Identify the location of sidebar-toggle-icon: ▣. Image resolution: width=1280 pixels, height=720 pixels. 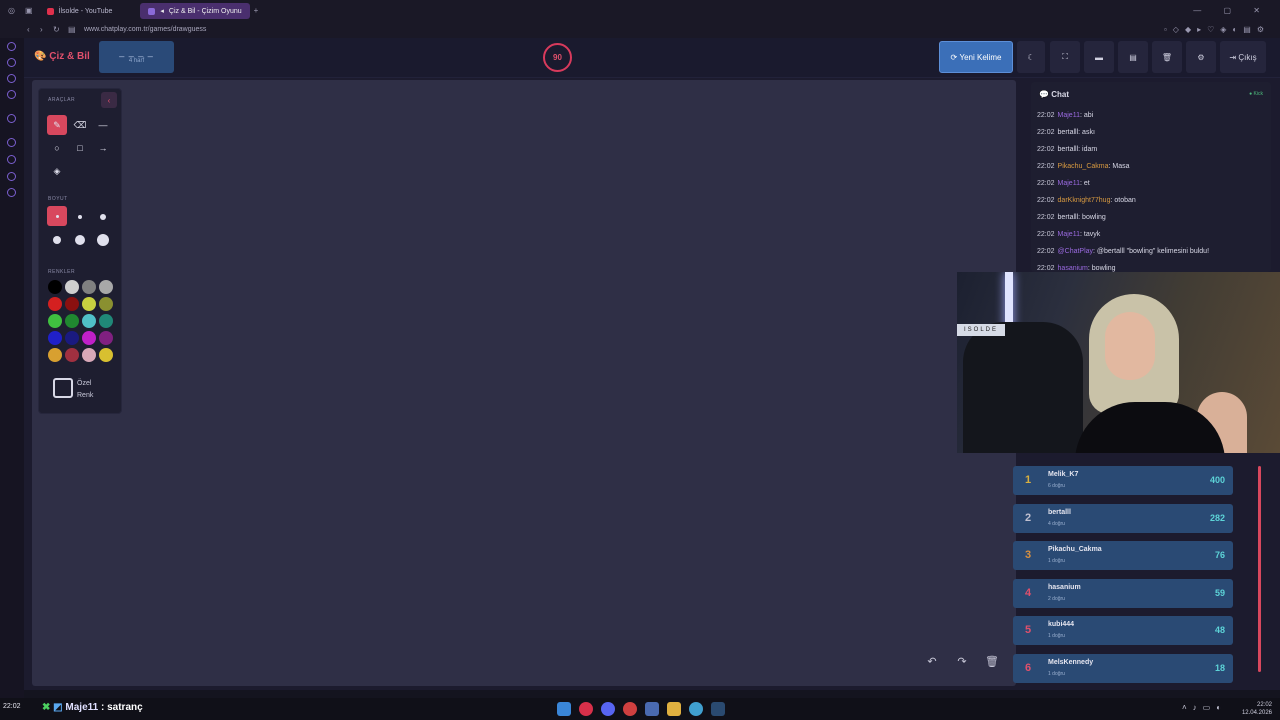
(29, 10).